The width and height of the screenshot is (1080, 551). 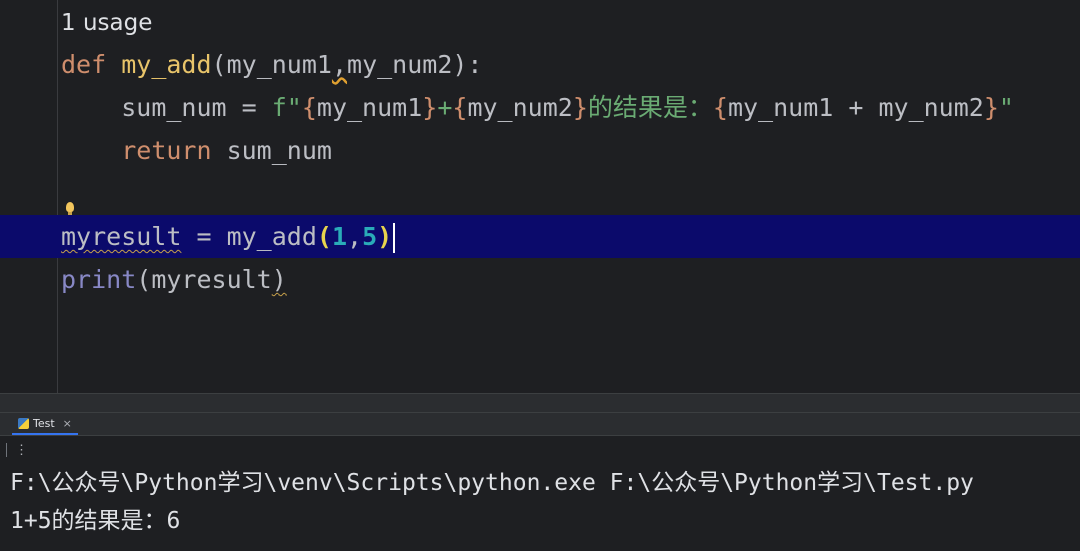 What do you see at coordinates (99, 279) in the screenshot?
I see `builtin-print: print` at bounding box center [99, 279].